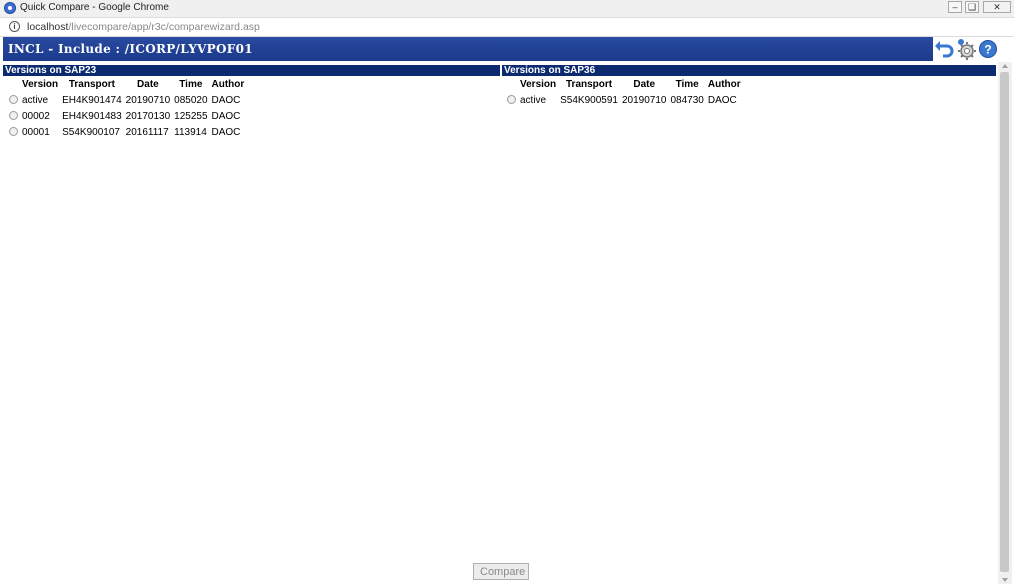  I want to click on cell-transport: S54K900591, so click(589, 100).